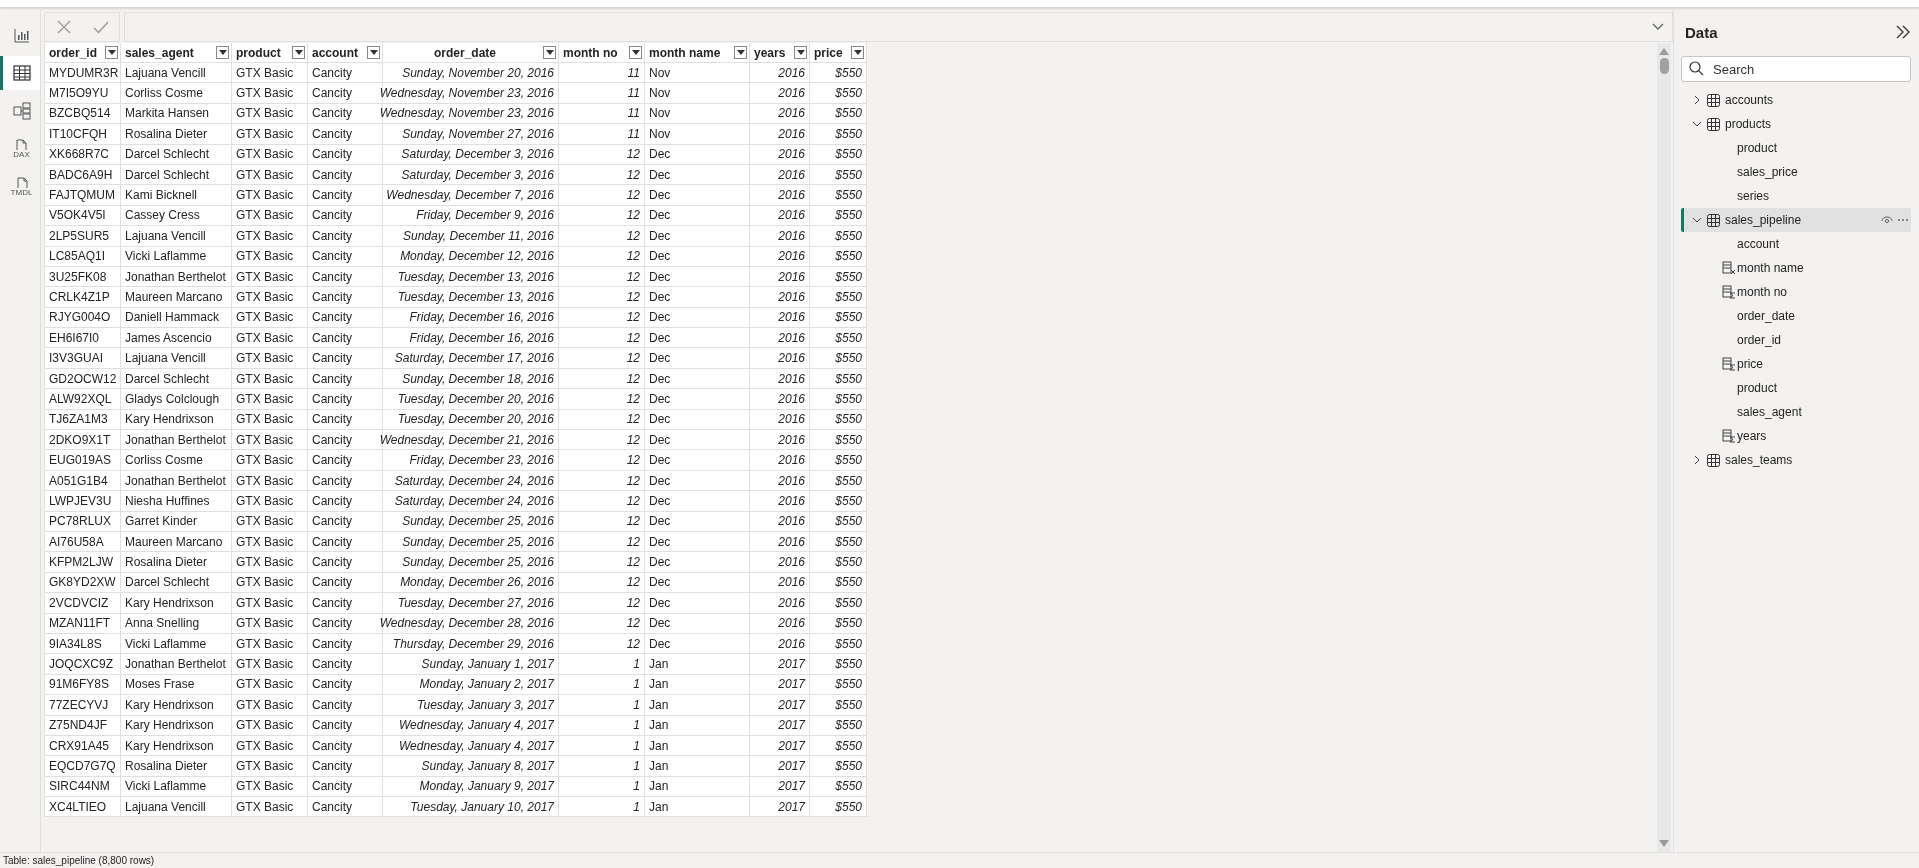 The height and width of the screenshot is (868, 1919). What do you see at coordinates (1752, 436) in the screenshot?
I see `field-item: years` at bounding box center [1752, 436].